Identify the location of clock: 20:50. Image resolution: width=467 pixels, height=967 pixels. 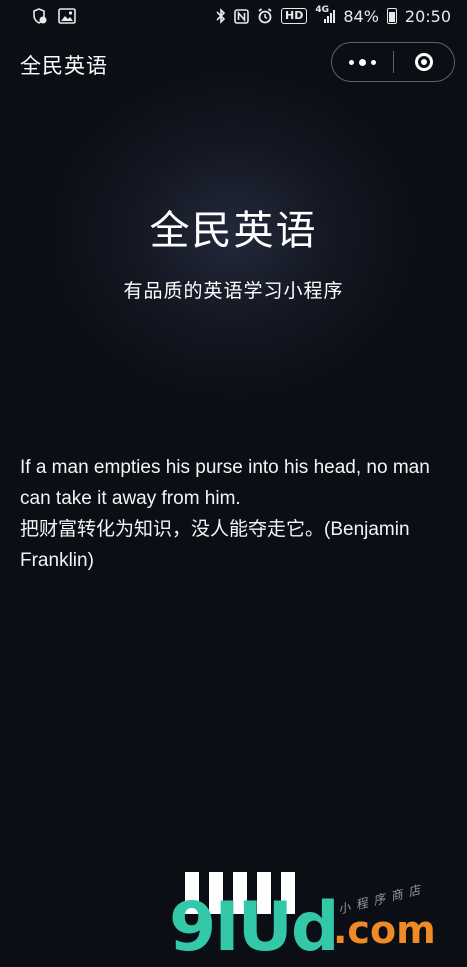
(427, 16).